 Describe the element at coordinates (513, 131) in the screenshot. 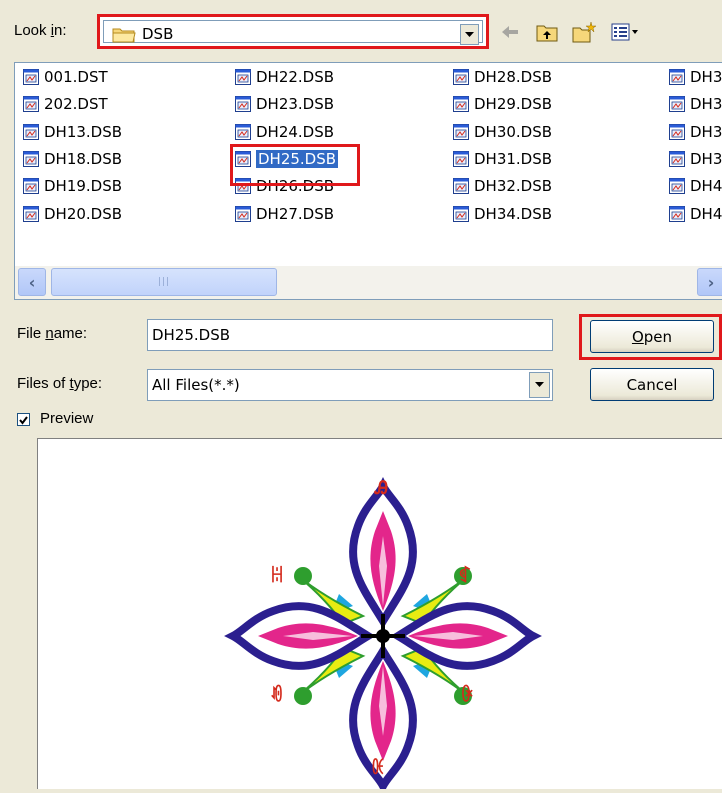

I see `file-item-name: DH30.DSB` at that location.